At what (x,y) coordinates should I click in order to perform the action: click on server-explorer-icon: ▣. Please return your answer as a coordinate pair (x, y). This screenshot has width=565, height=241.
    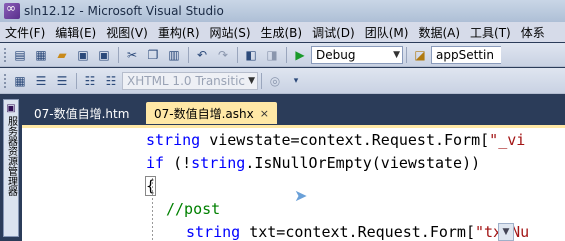
    Looking at the image, I should click on (11, 108).